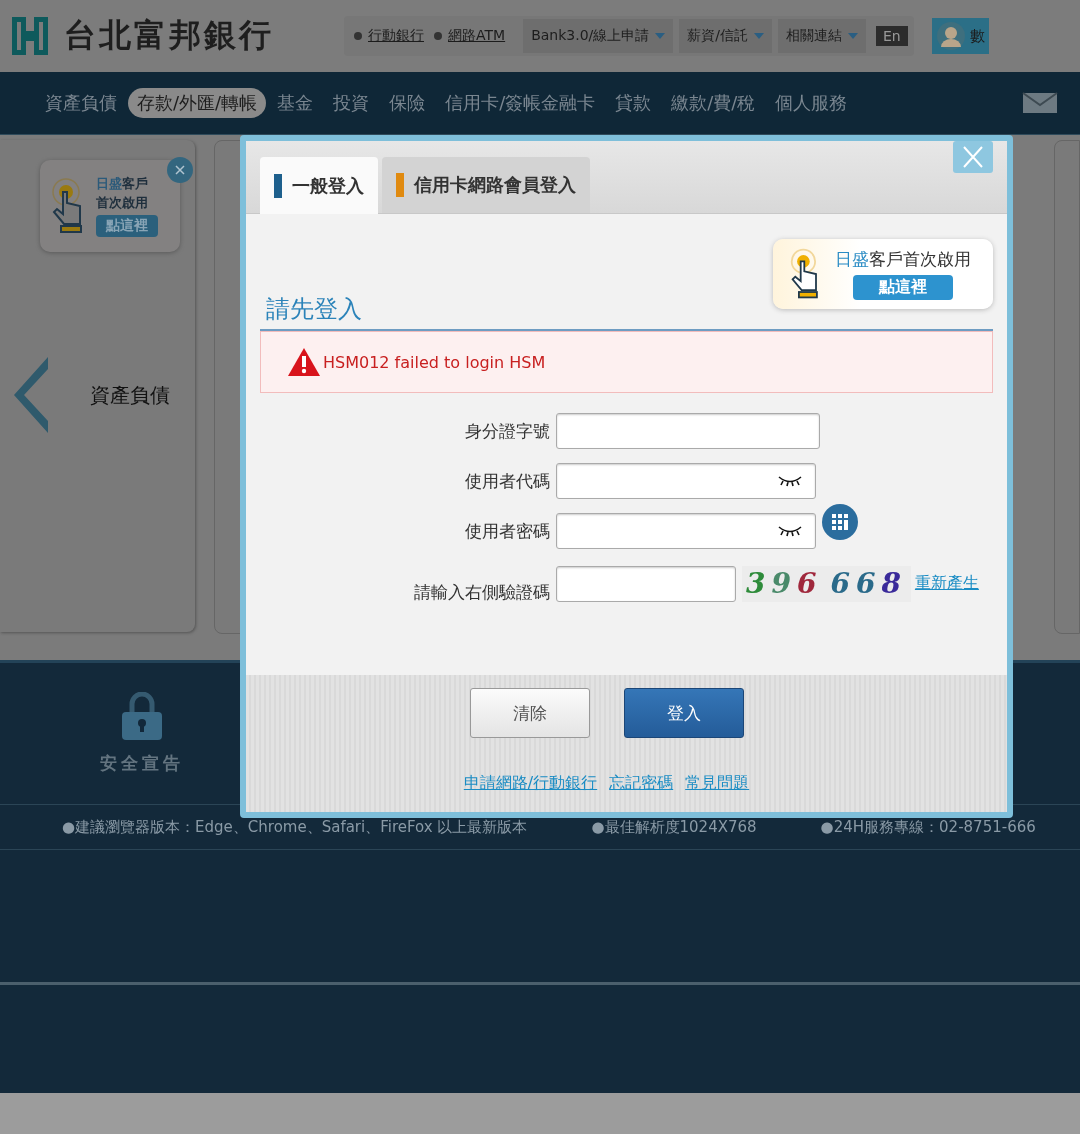  What do you see at coordinates (295, 827) in the screenshot?
I see `footer-note: ●建議瀏覽器版本：Edge、Chrome、Safari、FireFox 以上最新版本` at bounding box center [295, 827].